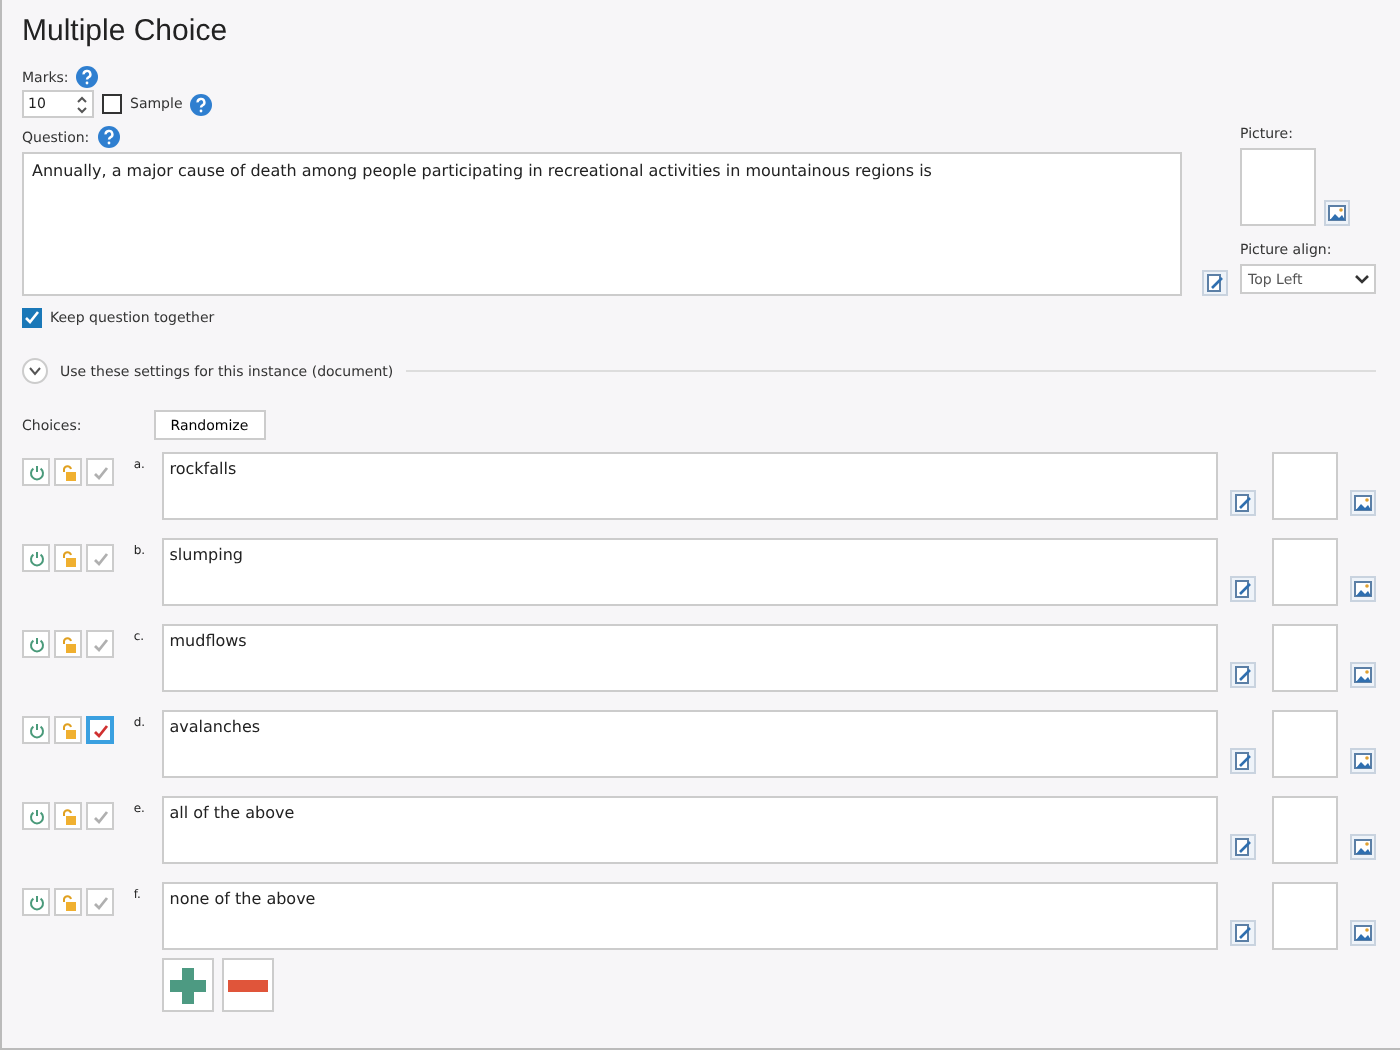 Image resolution: width=1400 pixels, height=1050 pixels. Describe the element at coordinates (602, 224) in the screenshot. I see `question-field: Annually, a major cause of death among people participating in recreational activities in mountainous regions is` at that location.